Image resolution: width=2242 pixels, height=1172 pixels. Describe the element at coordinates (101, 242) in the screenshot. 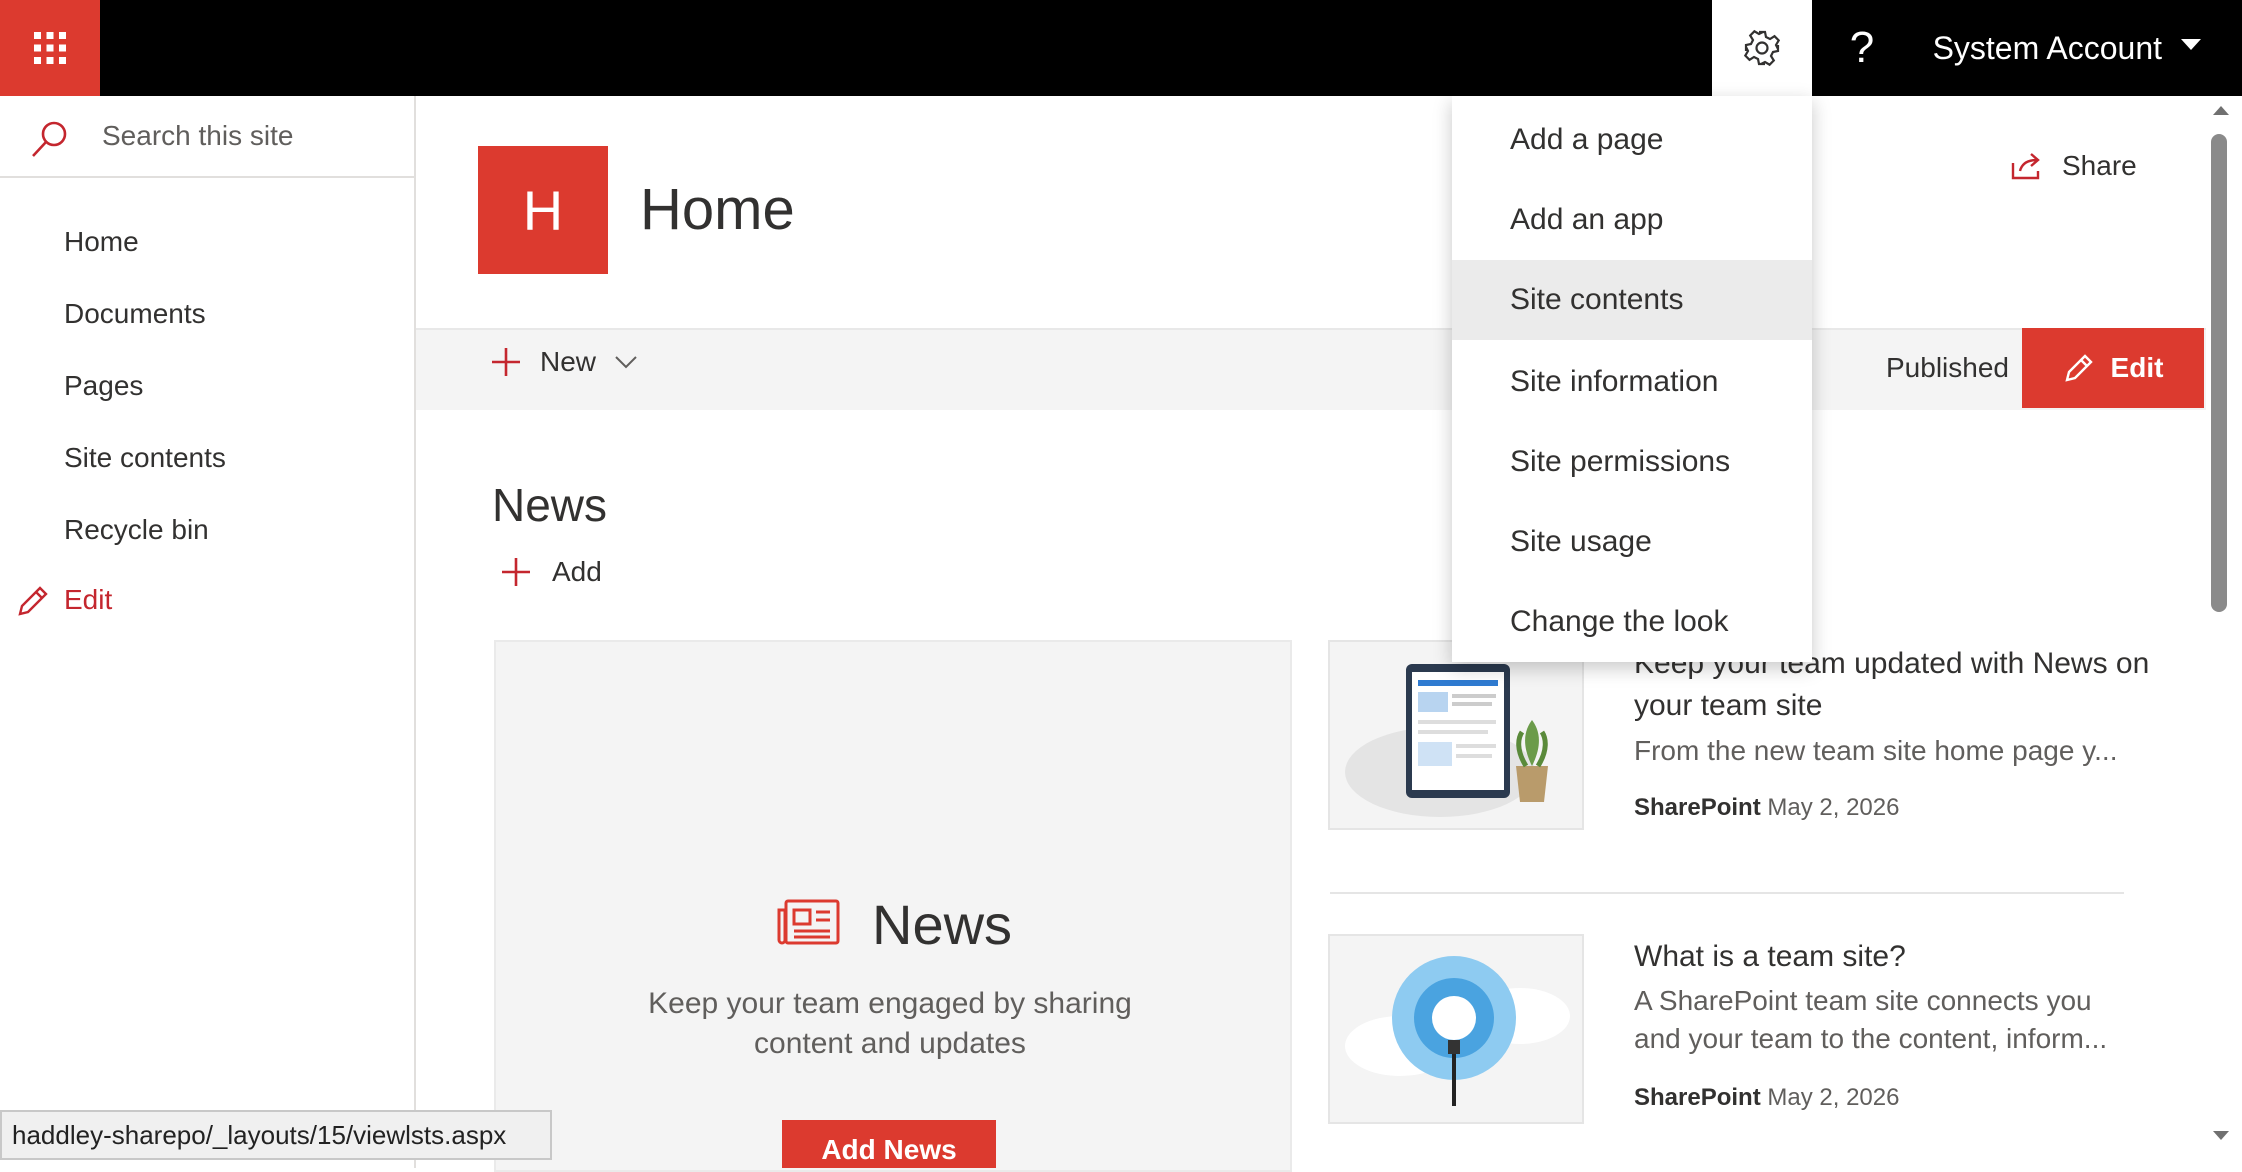

I see `nav-item-home: Home` at that location.